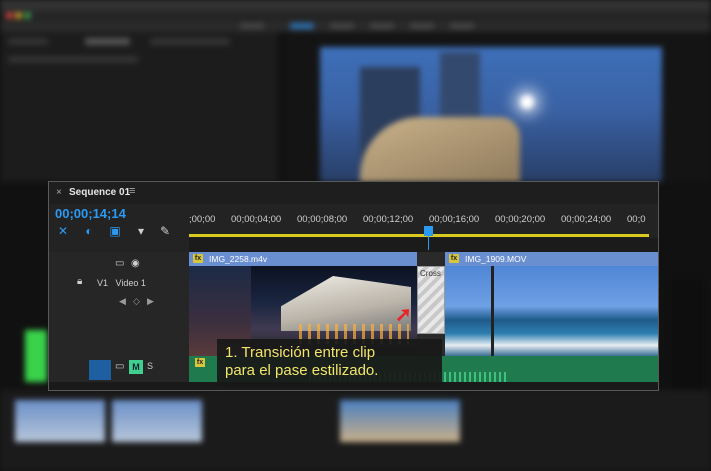  Describe the element at coordinates (302, 370) in the screenshot. I see `caption-line: para el pase estilizado.` at that location.